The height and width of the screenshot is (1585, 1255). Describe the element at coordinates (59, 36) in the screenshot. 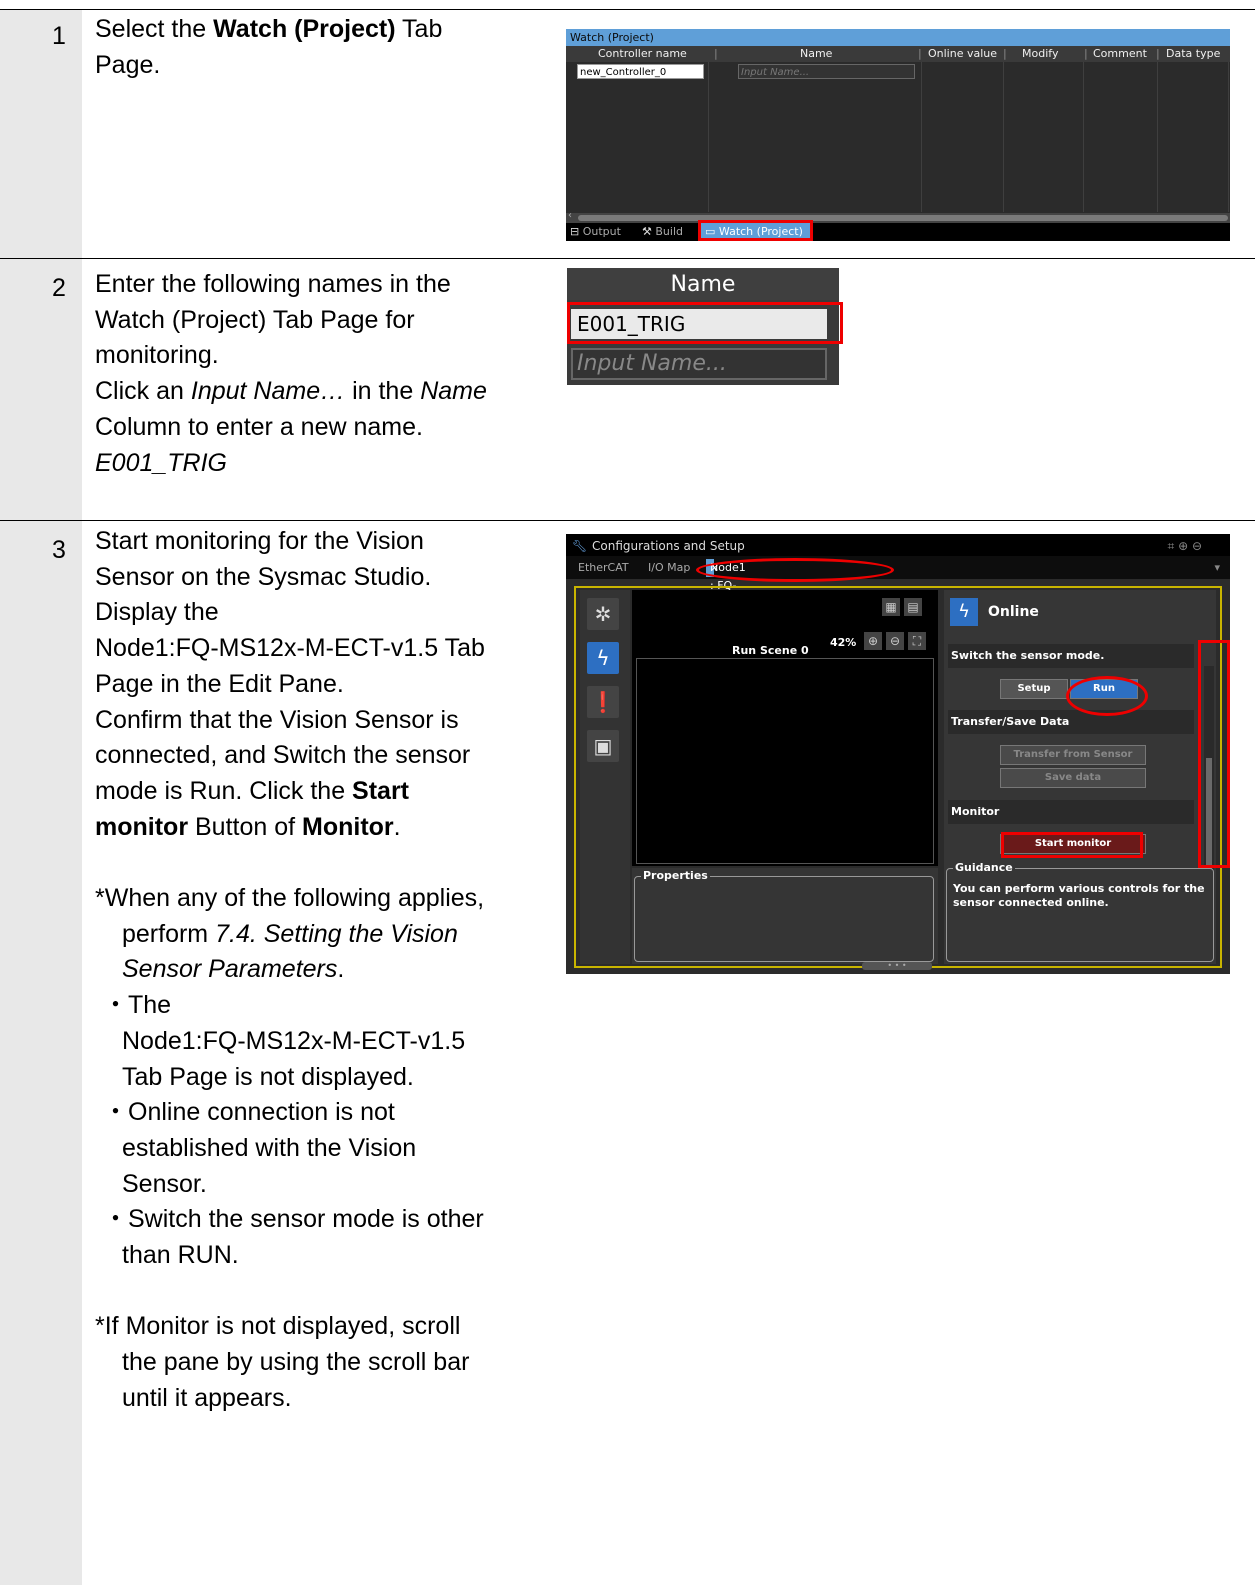

I see `step-number: 1` at that location.